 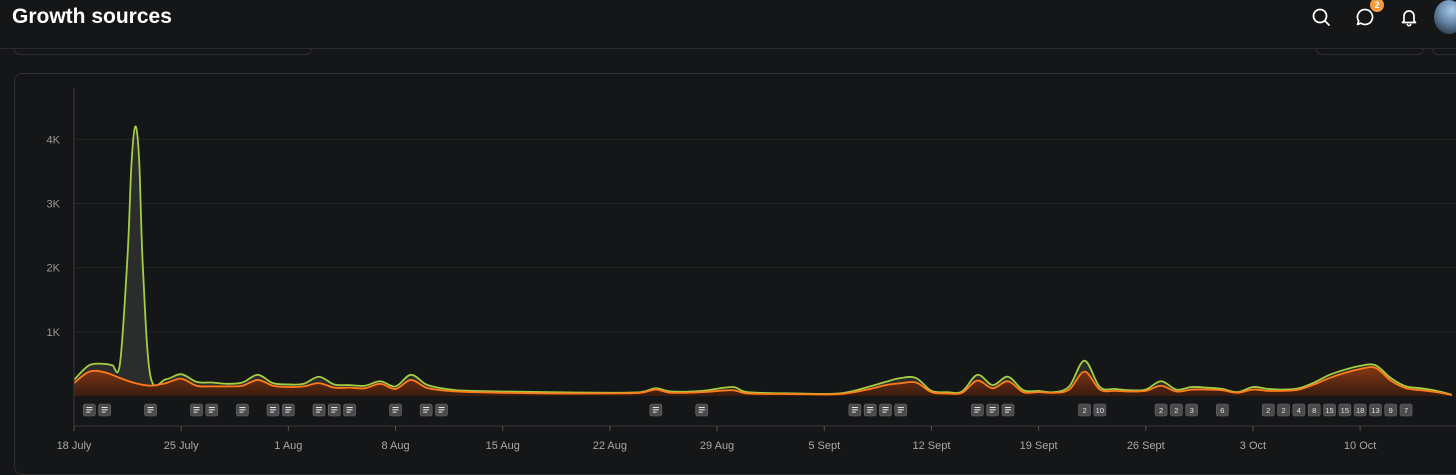 What do you see at coordinates (181, 446) in the screenshot?
I see `x-tick-label: 25 July` at bounding box center [181, 446].